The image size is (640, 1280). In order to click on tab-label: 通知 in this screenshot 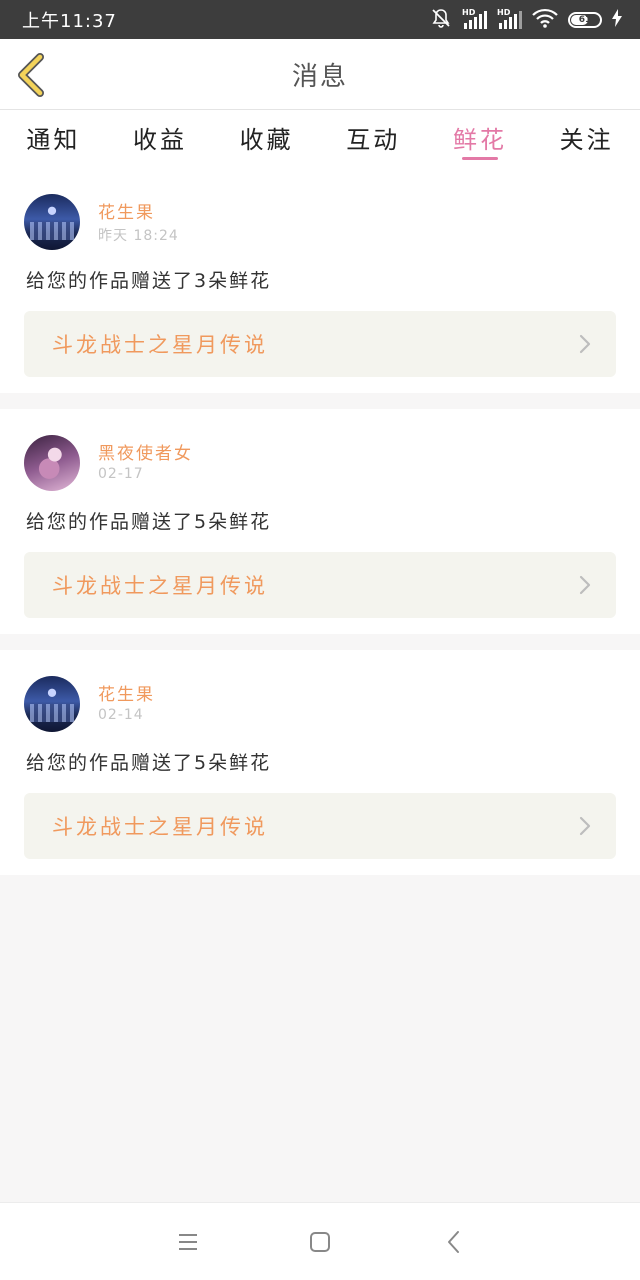, I will do `click(53, 140)`.